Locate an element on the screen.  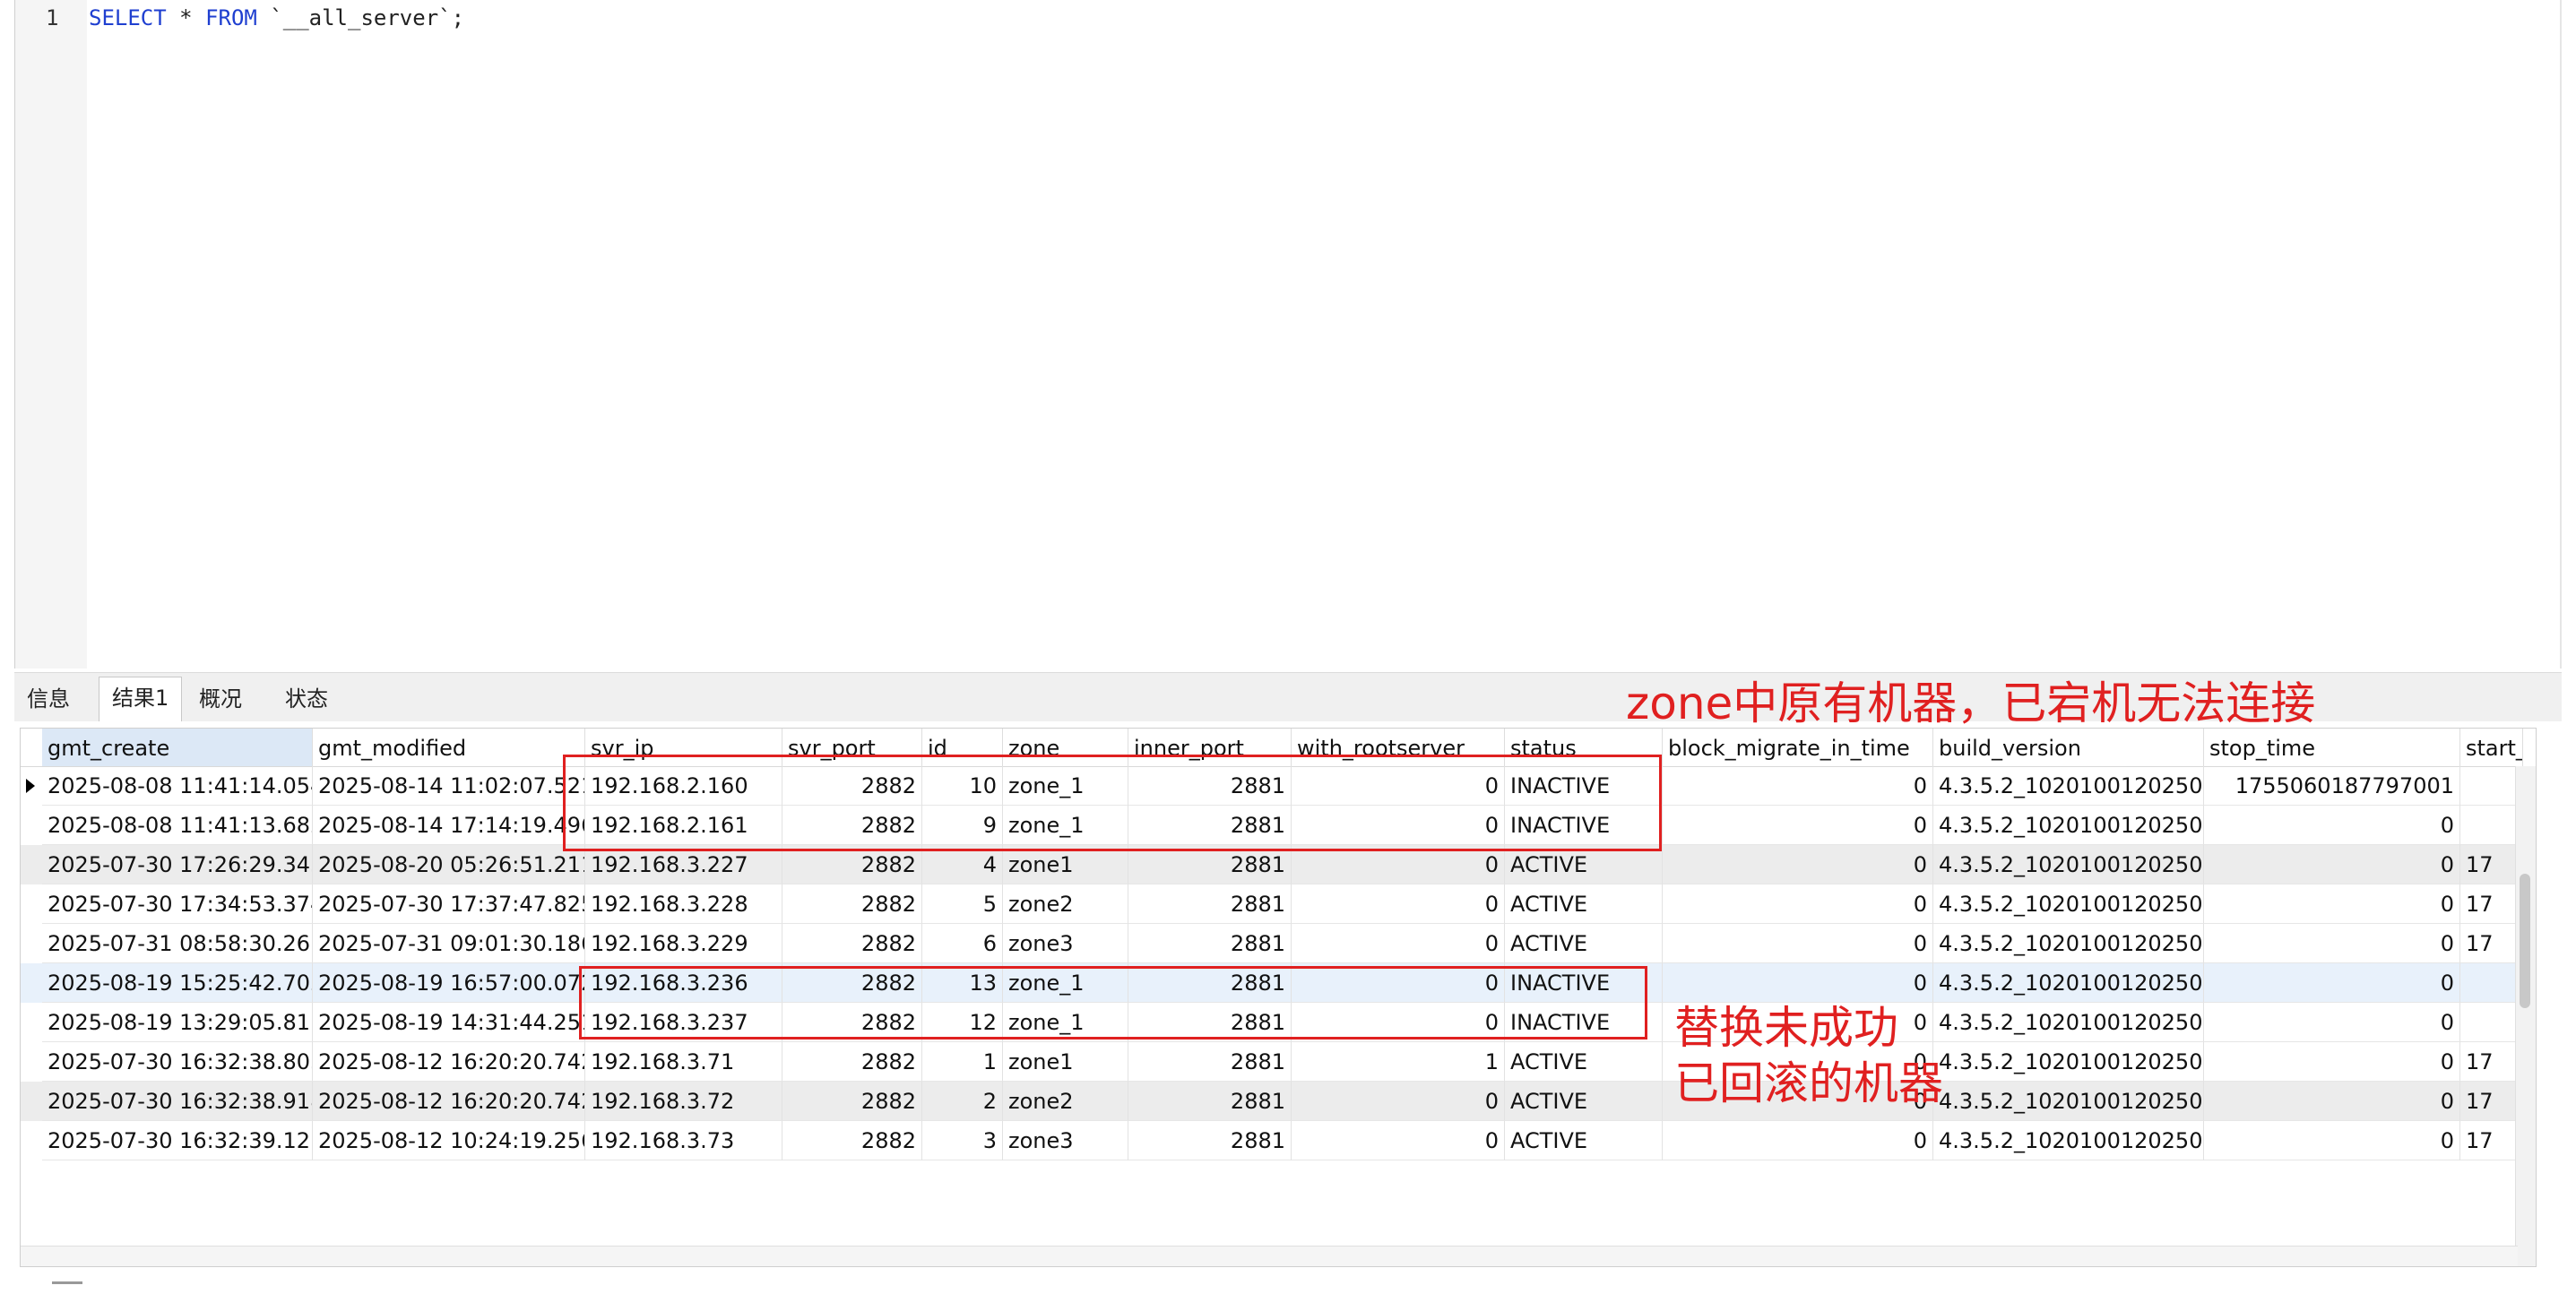
cell-id: 6 is located at coordinates (962, 944).